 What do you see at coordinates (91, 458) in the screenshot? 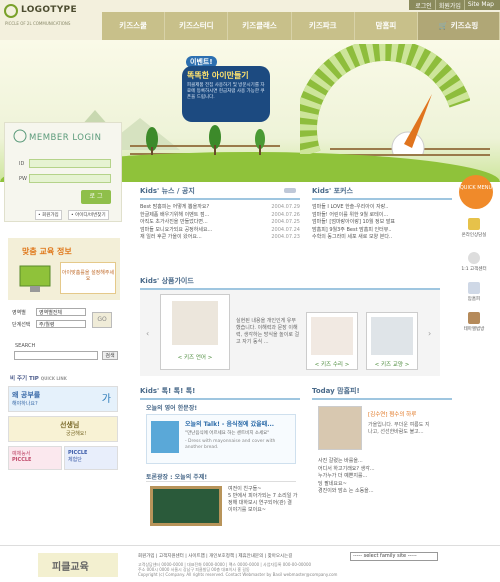
I see `banner-trial: PICCLE 체험단` at bounding box center [91, 458].